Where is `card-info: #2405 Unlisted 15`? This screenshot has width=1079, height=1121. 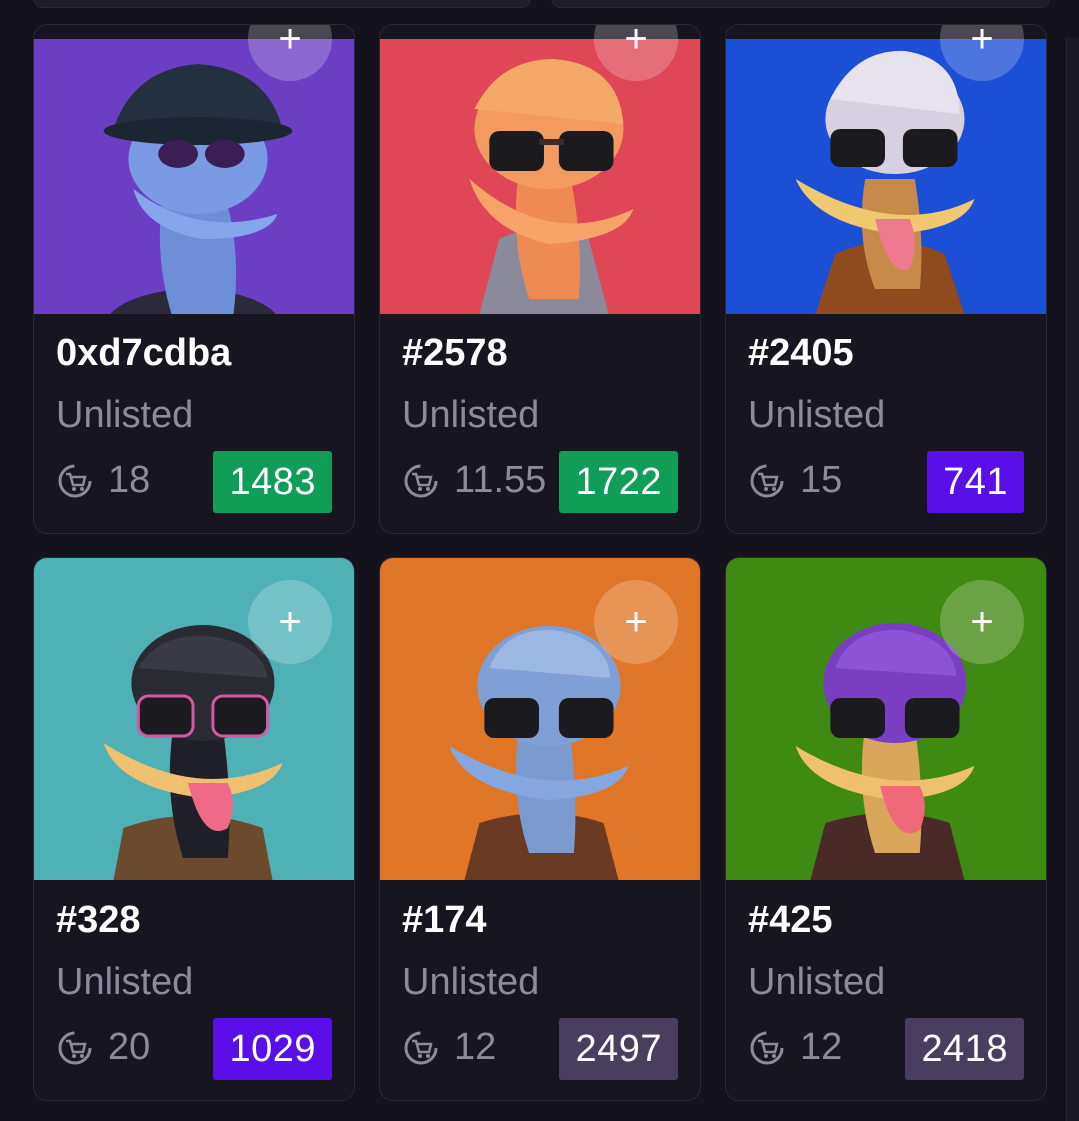 card-info: #2405 Unlisted 15 is located at coordinates (892, 416).